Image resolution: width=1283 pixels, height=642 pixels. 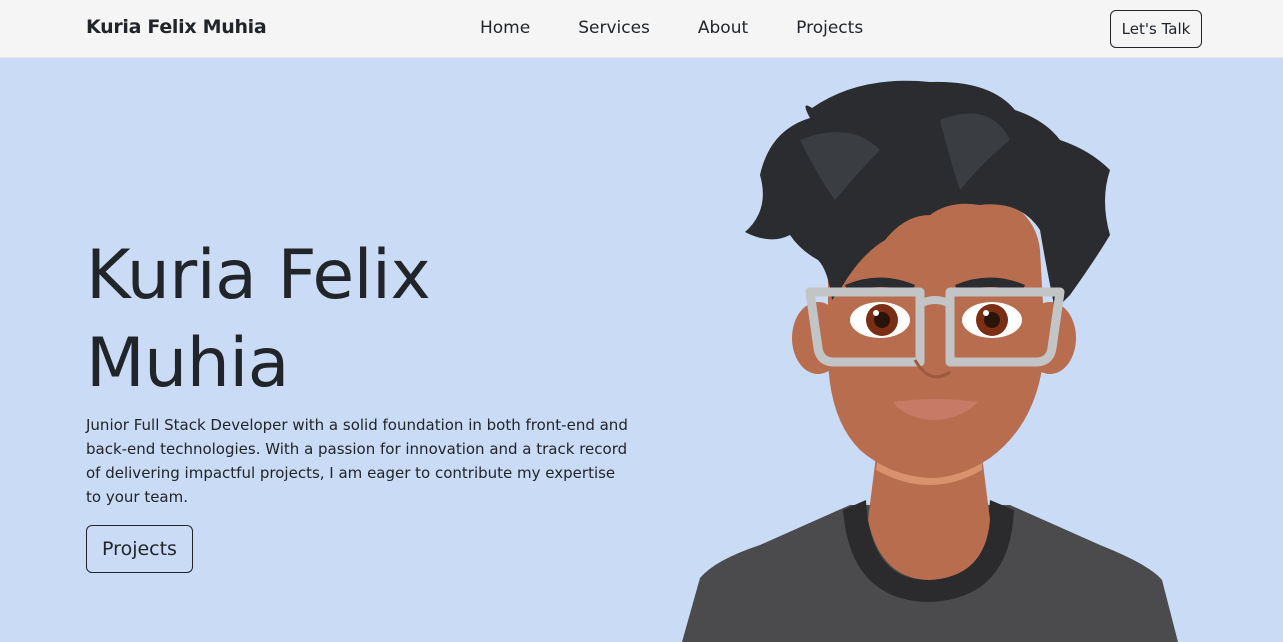 What do you see at coordinates (829, 28) in the screenshot?
I see `nav-link-projects: Projects` at bounding box center [829, 28].